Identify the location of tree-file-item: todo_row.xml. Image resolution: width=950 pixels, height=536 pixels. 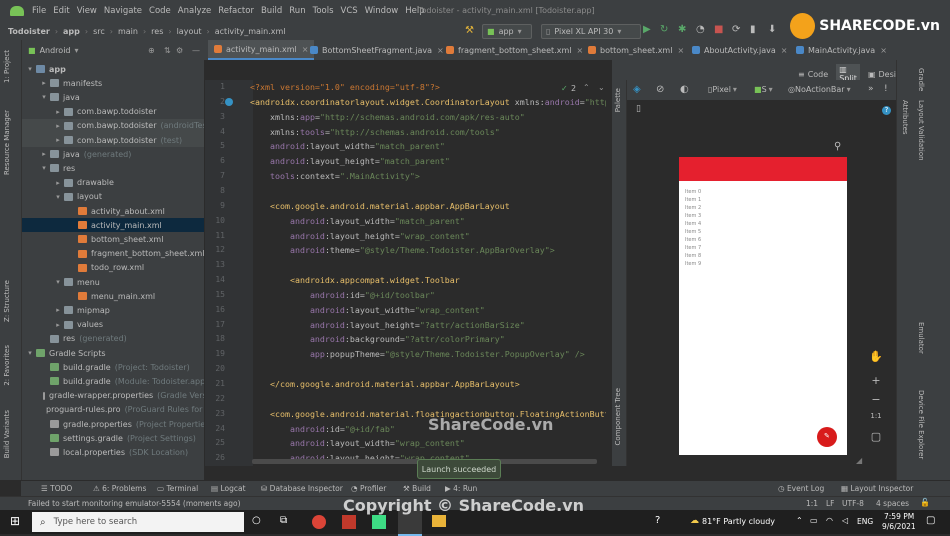
(113, 268).